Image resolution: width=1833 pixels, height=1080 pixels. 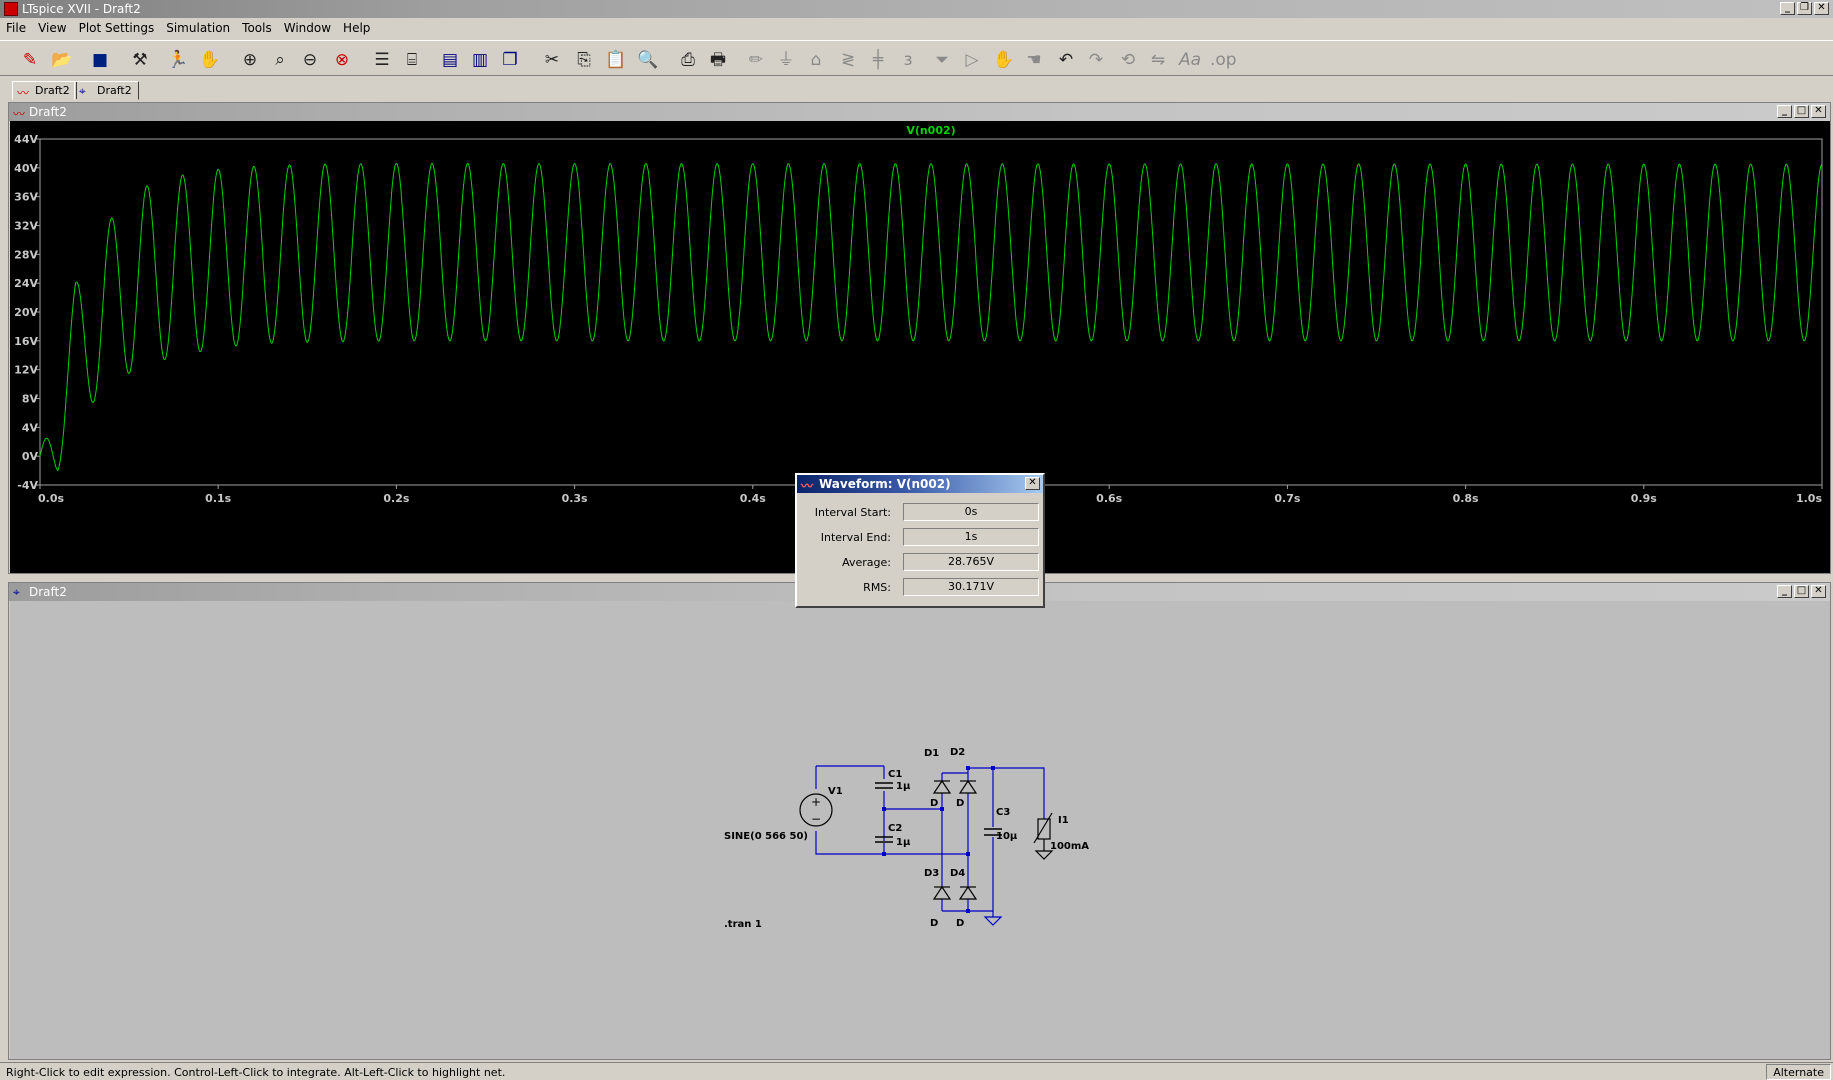 What do you see at coordinates (16, 28) in the screenshot?
I see `menu-file: File` at bounding box center [16, 28].